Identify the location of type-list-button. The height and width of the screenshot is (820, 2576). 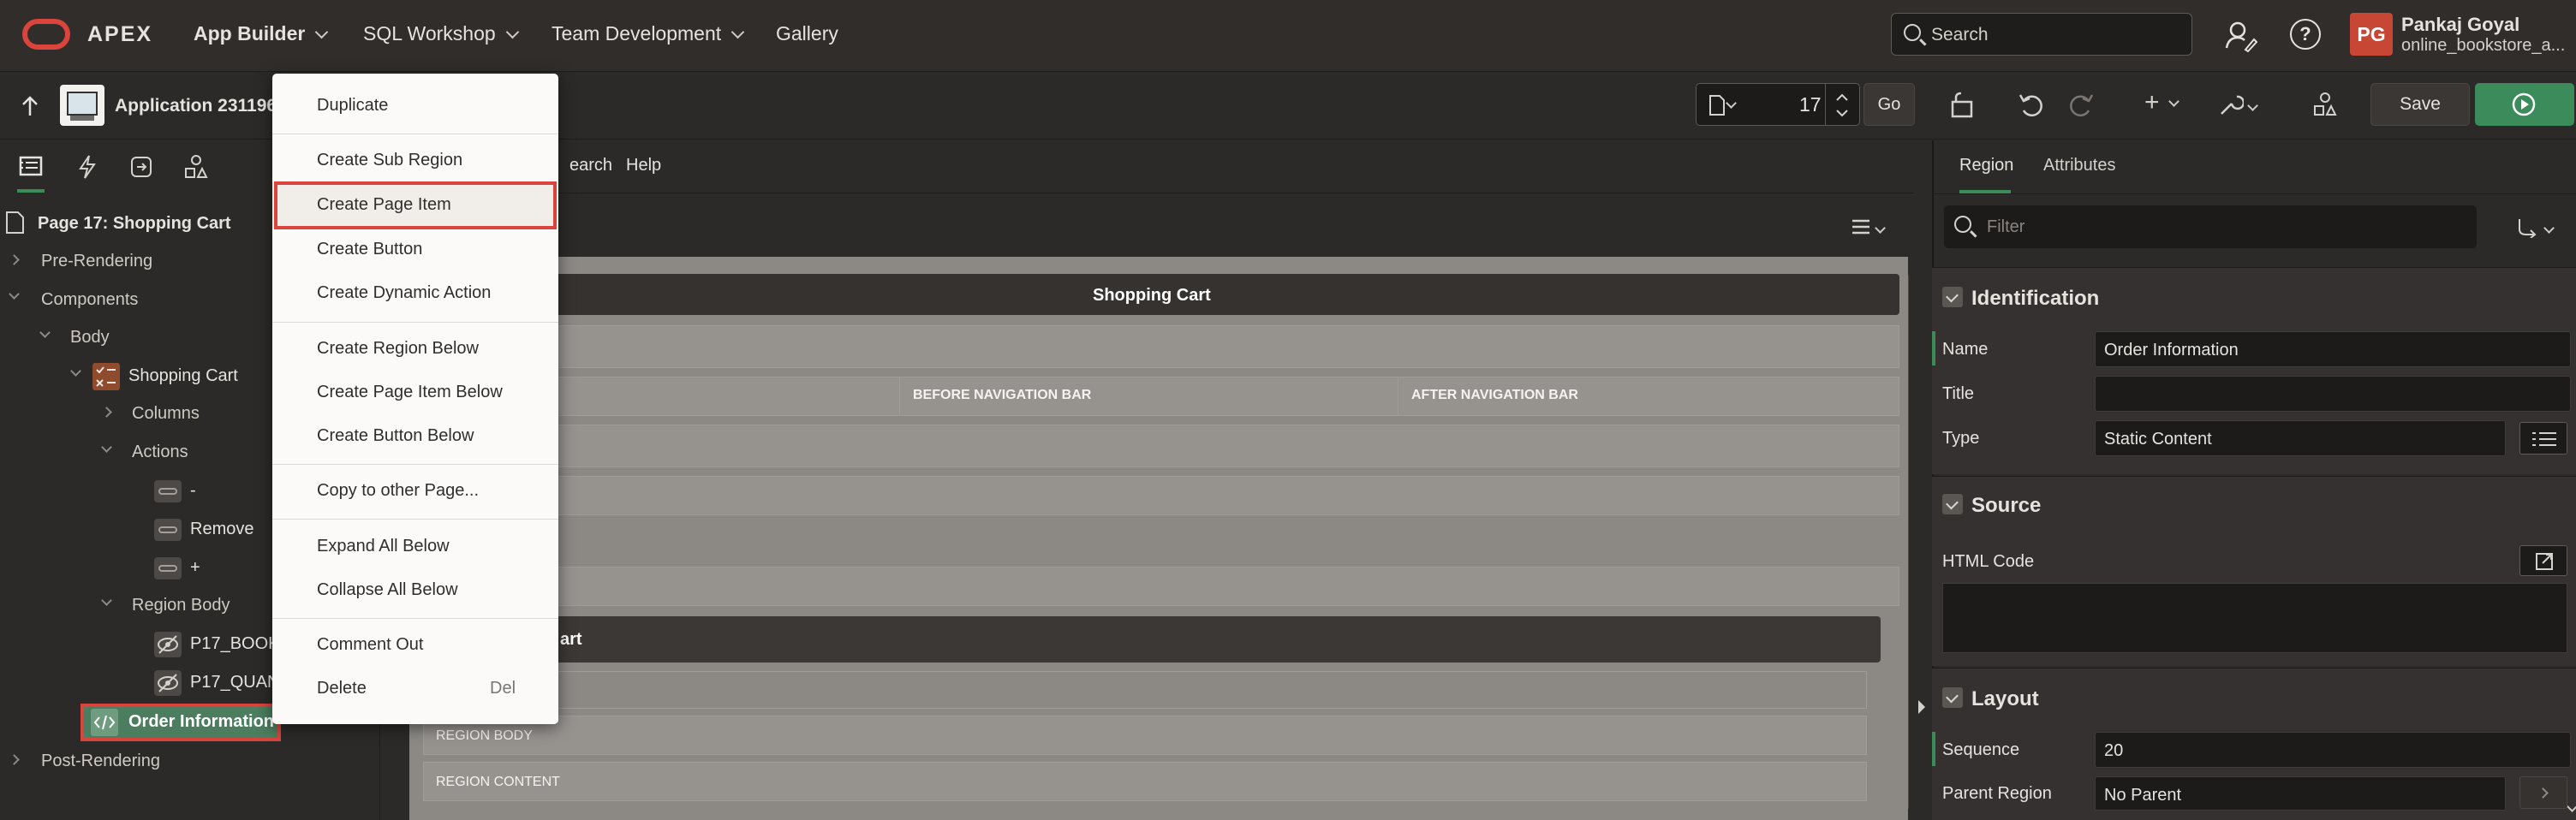
(2543, 438).